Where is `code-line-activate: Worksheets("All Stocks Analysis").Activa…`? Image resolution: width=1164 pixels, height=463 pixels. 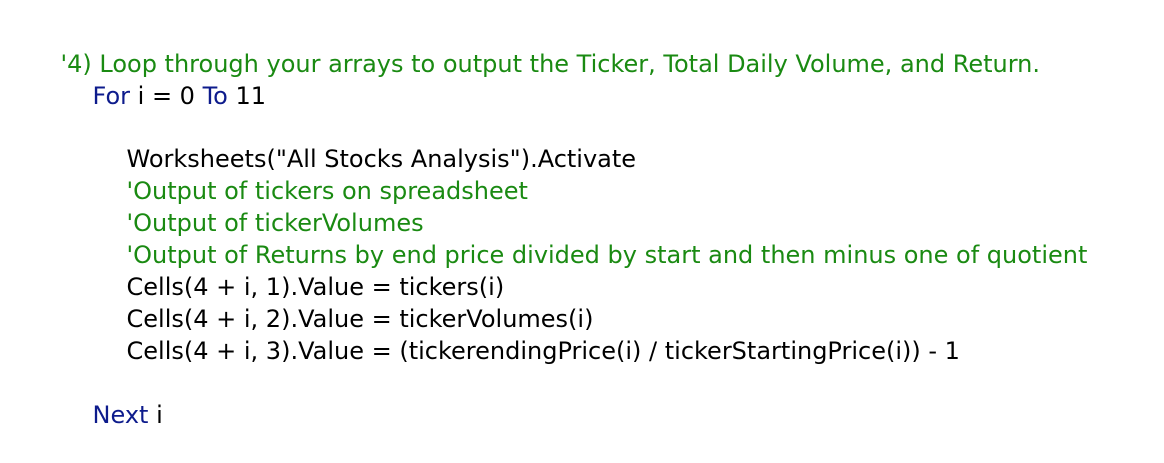 code-line-activate: Worksheets("All Stocks Analysis").Activa… is located at coordinates (366, 142).